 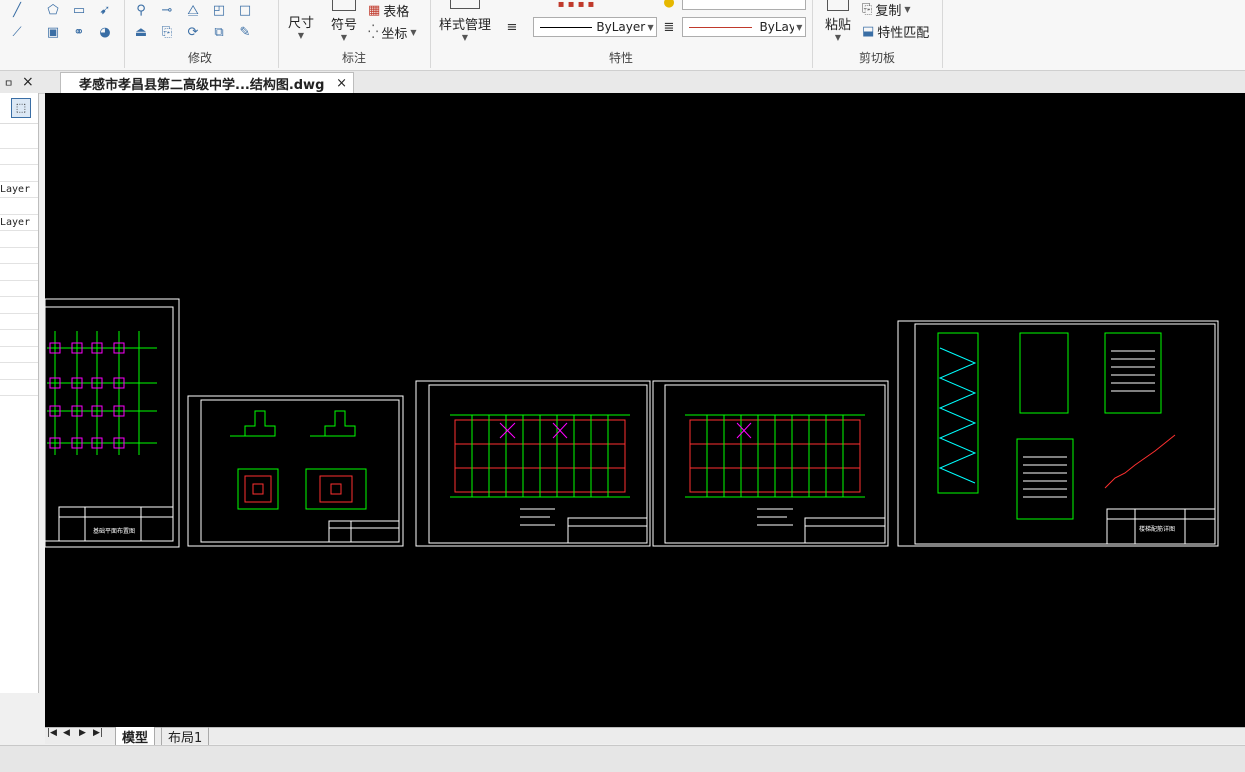 I want to click on group-clipboard-label: 剪切板, so click(x=876, y=58).